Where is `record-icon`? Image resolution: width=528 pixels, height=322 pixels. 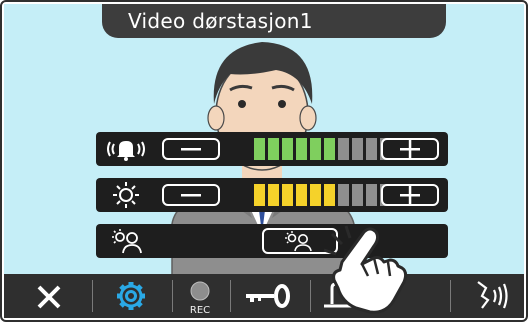 record-icon is located at coordinates (200, 291).